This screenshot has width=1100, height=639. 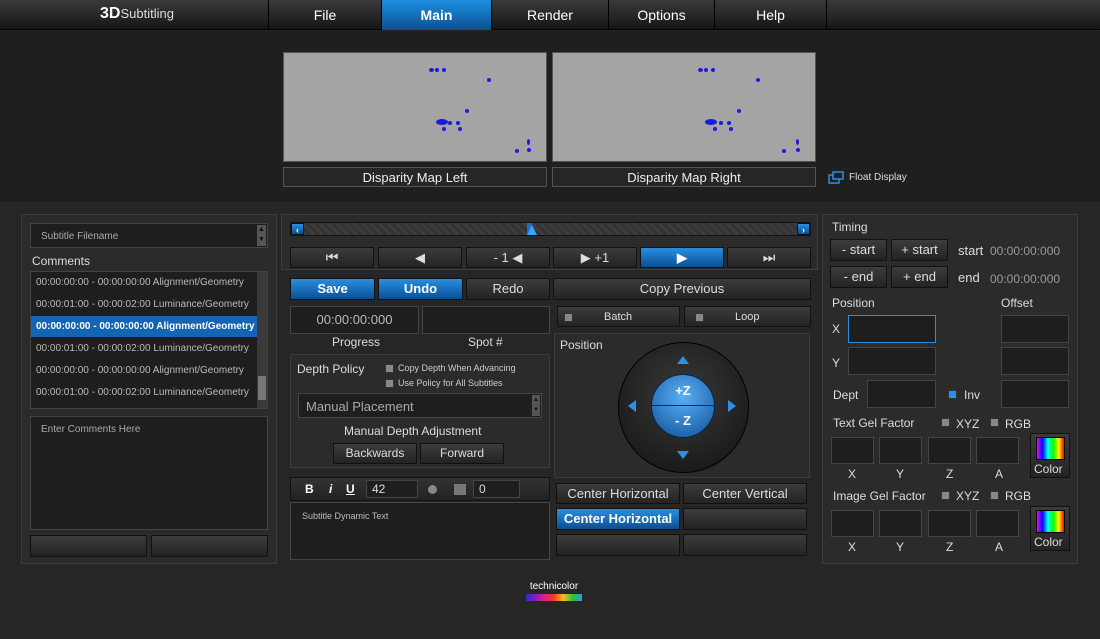 I want to click on position-y-field, so click(x=892, y=361).